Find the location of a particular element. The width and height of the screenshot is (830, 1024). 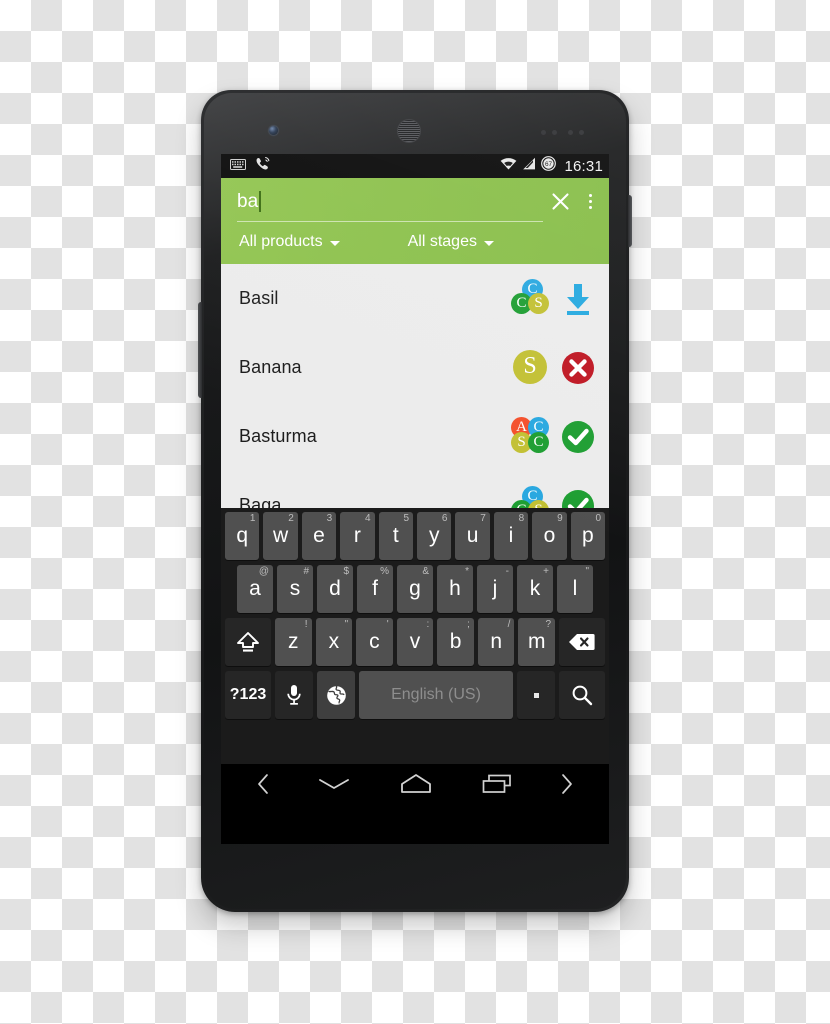

key-d: $ d is located at coordinates (335, 589).